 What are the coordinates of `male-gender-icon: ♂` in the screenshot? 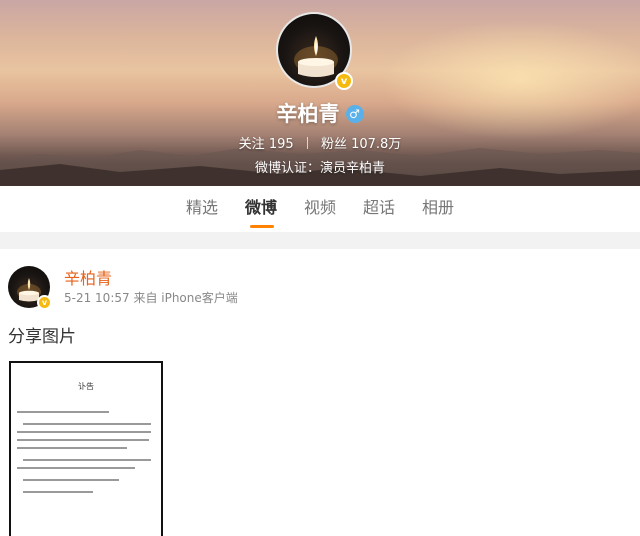 It's located at (354, 114).